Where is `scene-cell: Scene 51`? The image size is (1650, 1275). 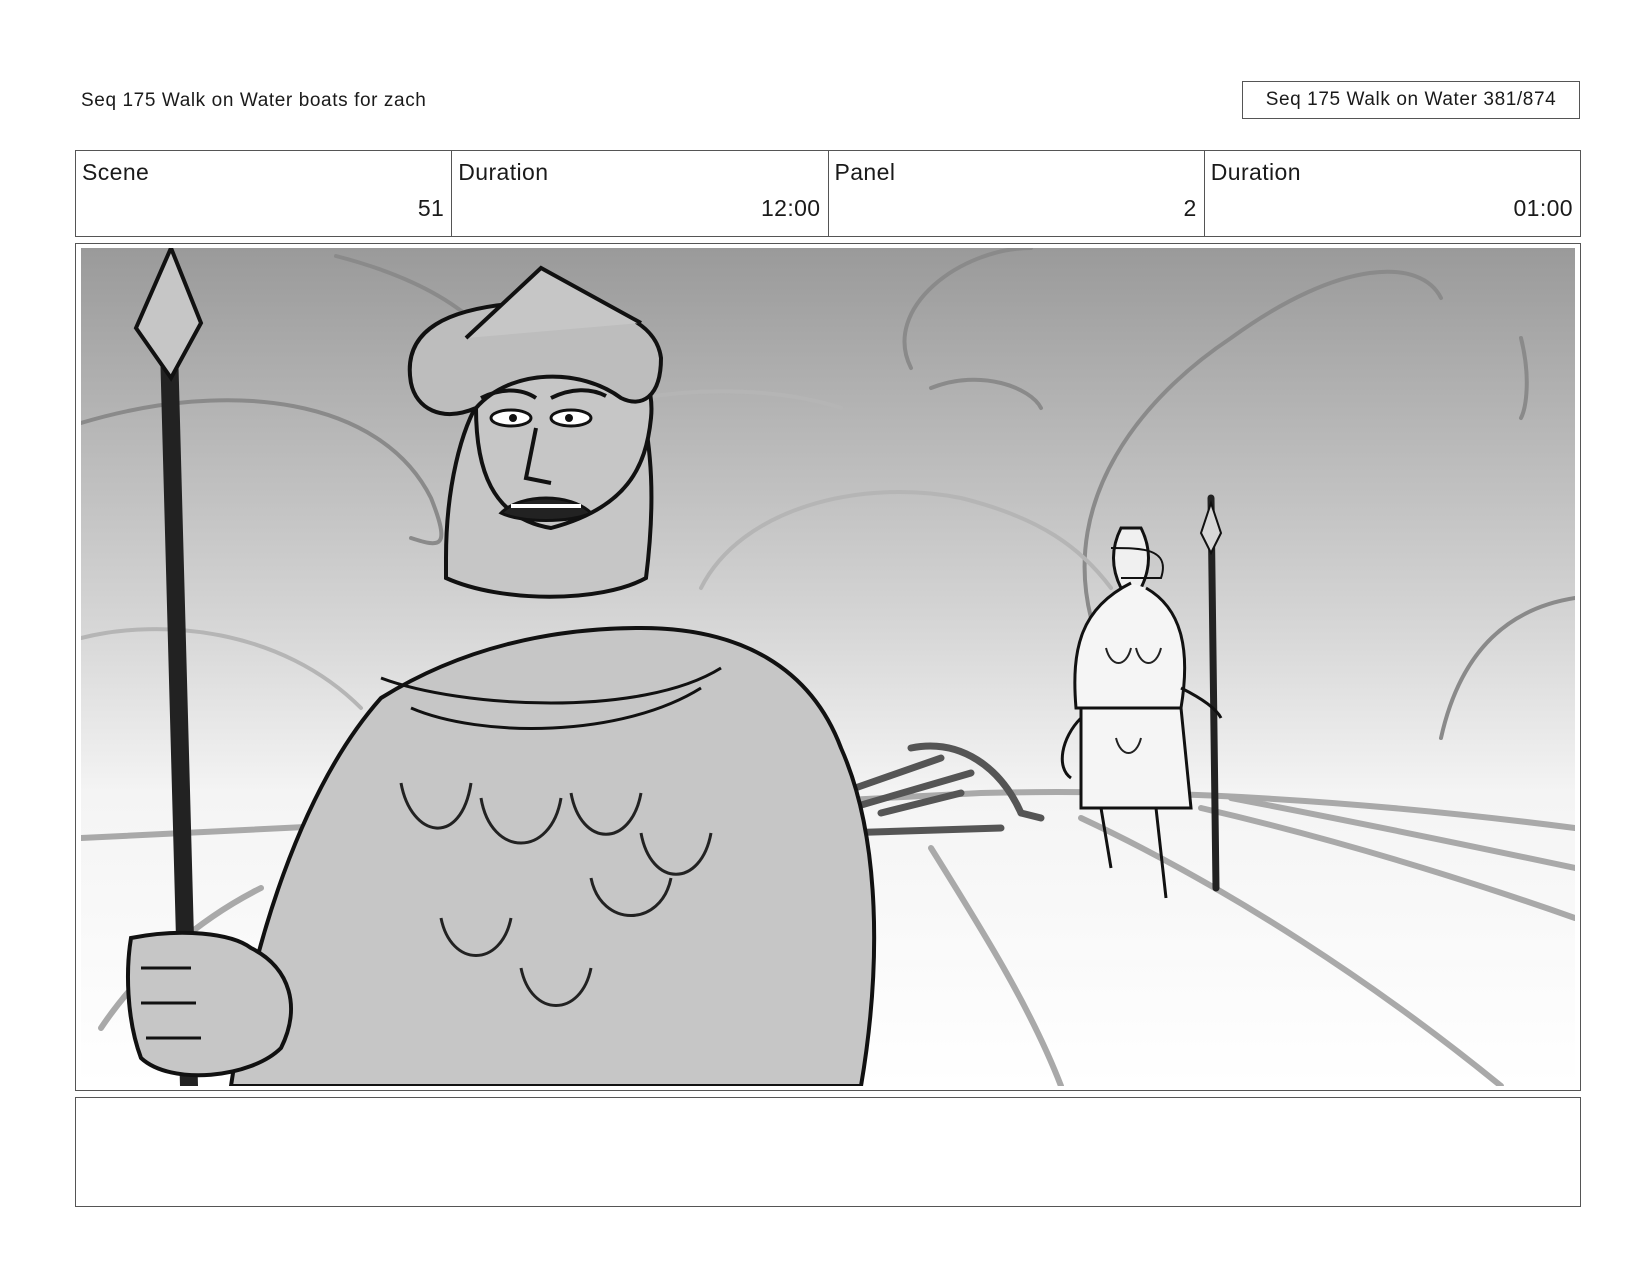
scene-cell: Scene 51 is located at coordinates (264, 193).